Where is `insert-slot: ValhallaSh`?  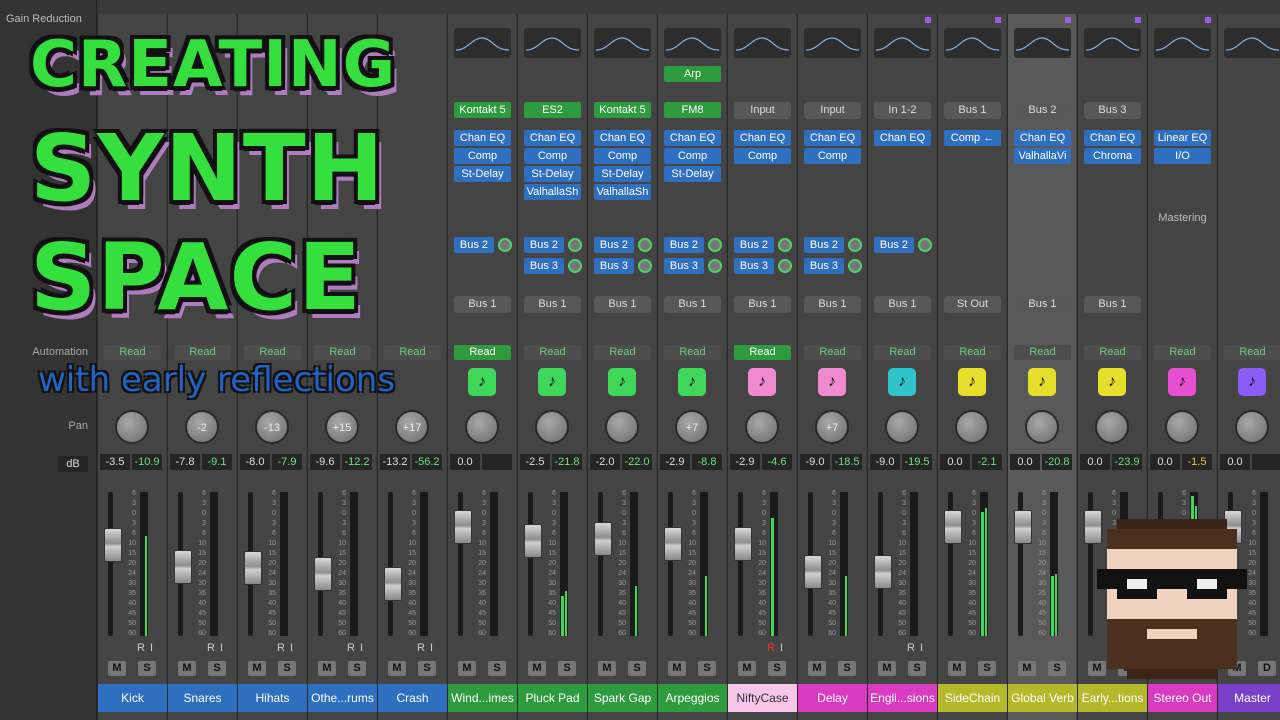 insert-slot: ValhallaSh is located at coordinates (552, 192).